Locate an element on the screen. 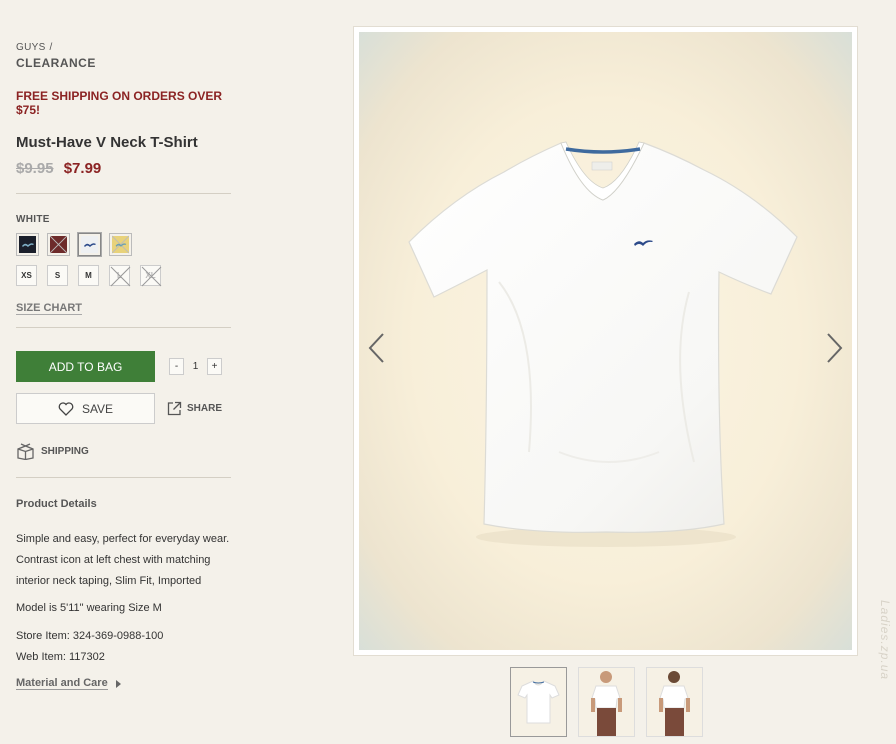  cart-actions: ADD TO BAG - 1 + is located at coordinates (123, 366).